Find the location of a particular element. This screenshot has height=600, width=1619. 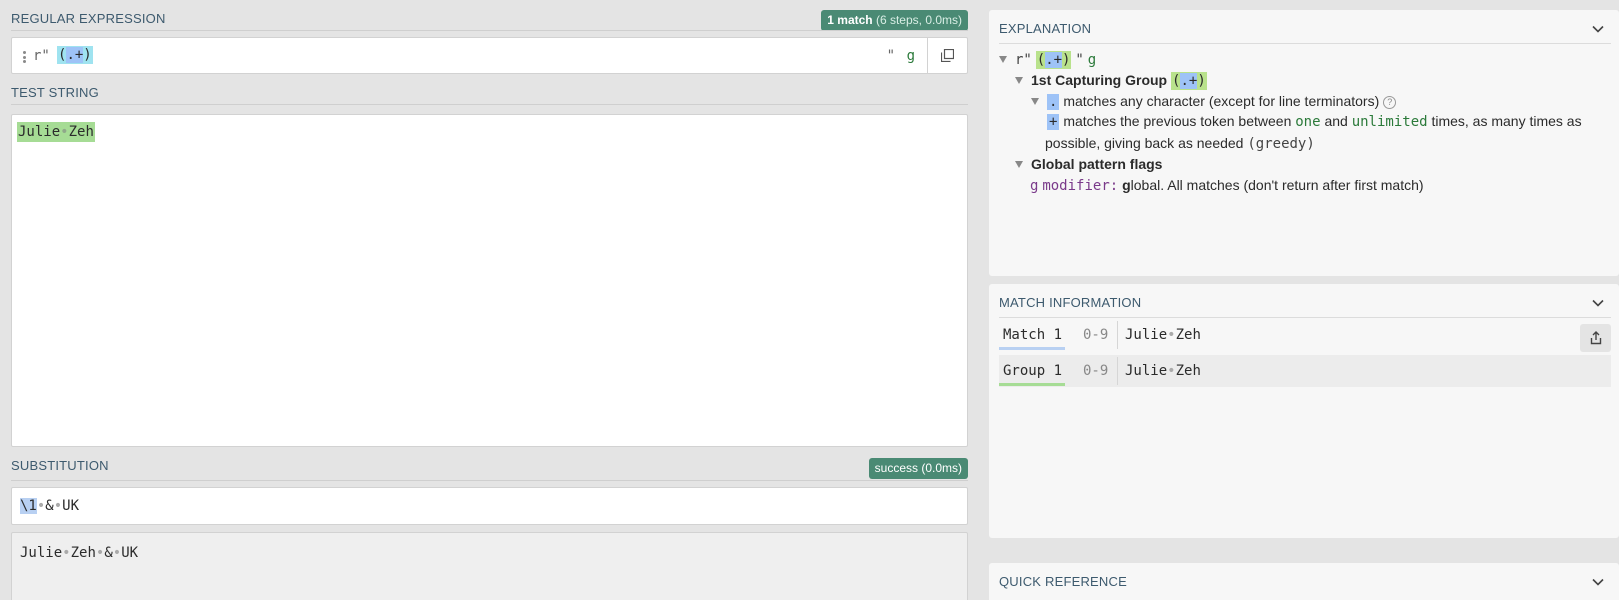

flag-g-code: g is located at coordinates (1034, 186).